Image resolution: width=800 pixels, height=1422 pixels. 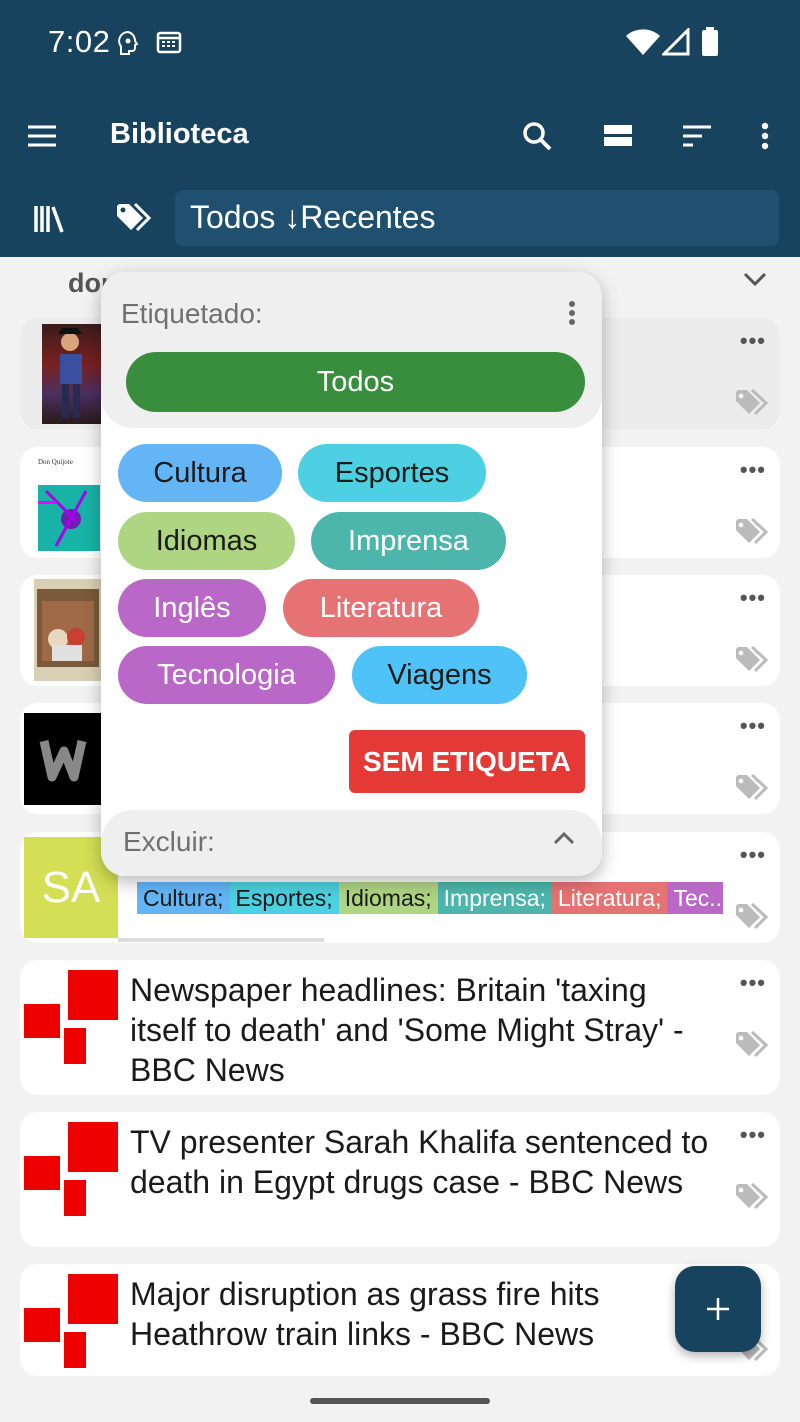 I want to click on chevron-down-icon, so click(x=755, y=281).